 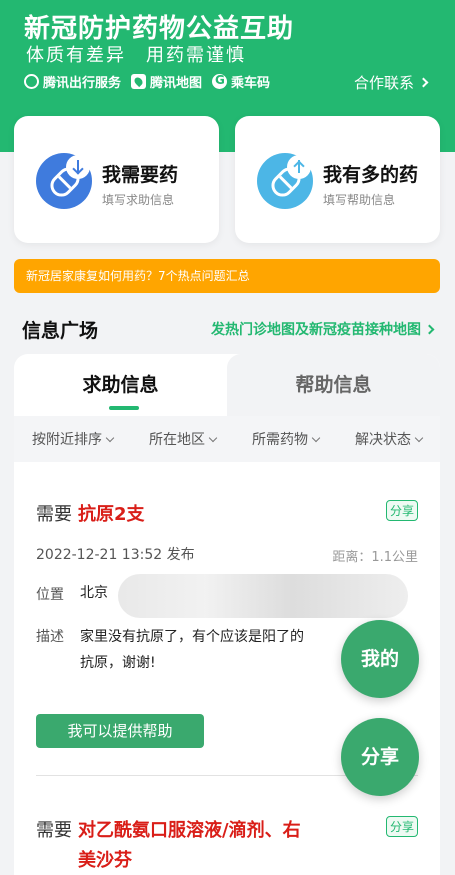 I want to click on partner-ride-code: 乘车码, so click(x=241, y=81).